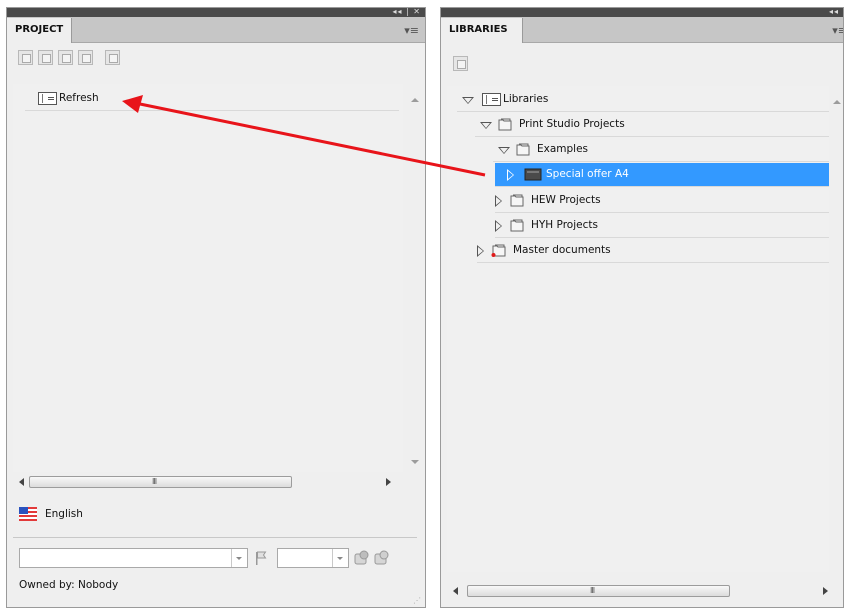  Describe the element at coordinates (587, 174) in the screenshot. I see `tree-label: Special offer A4` at that location.